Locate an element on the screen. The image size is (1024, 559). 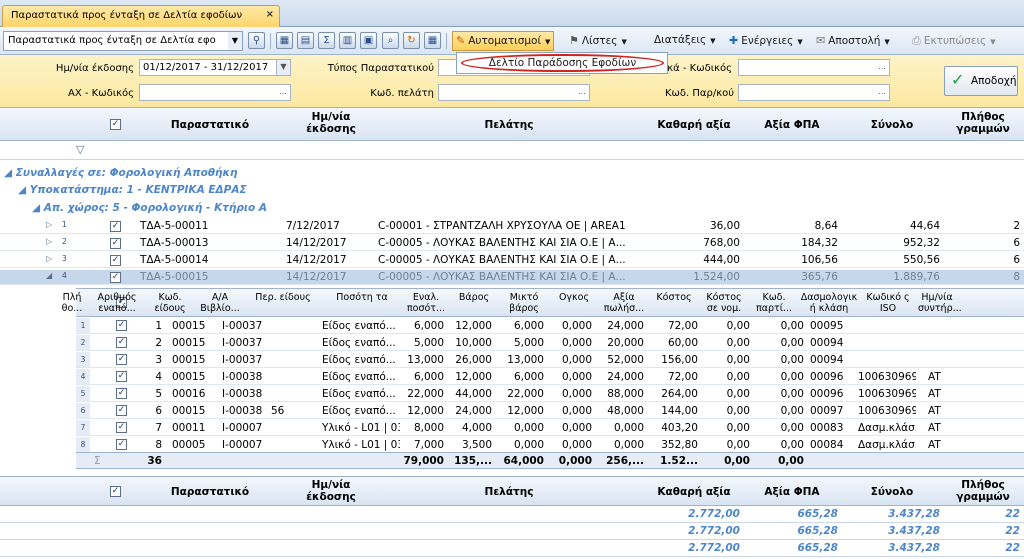
grid-export-icon: ▣ is located at coordinates (368, 40).